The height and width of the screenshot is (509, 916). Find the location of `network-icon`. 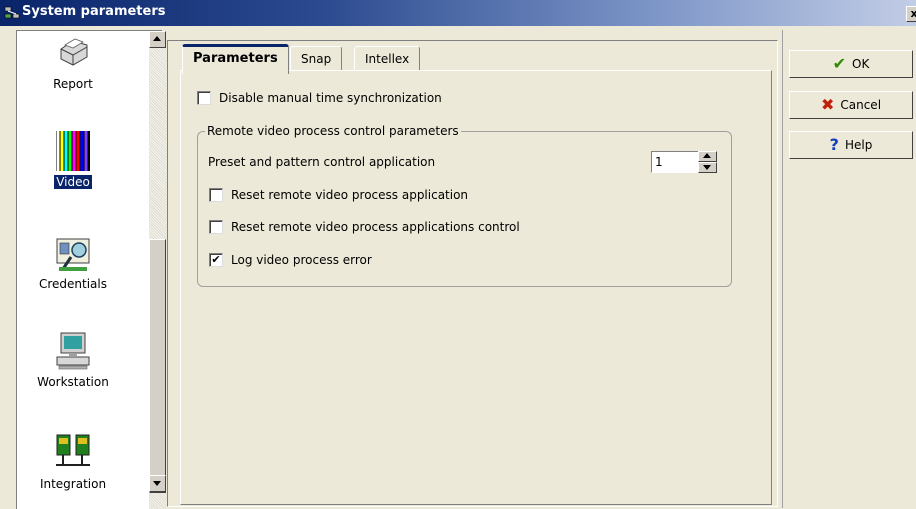

network-icon is located at coordinates (73, 450).